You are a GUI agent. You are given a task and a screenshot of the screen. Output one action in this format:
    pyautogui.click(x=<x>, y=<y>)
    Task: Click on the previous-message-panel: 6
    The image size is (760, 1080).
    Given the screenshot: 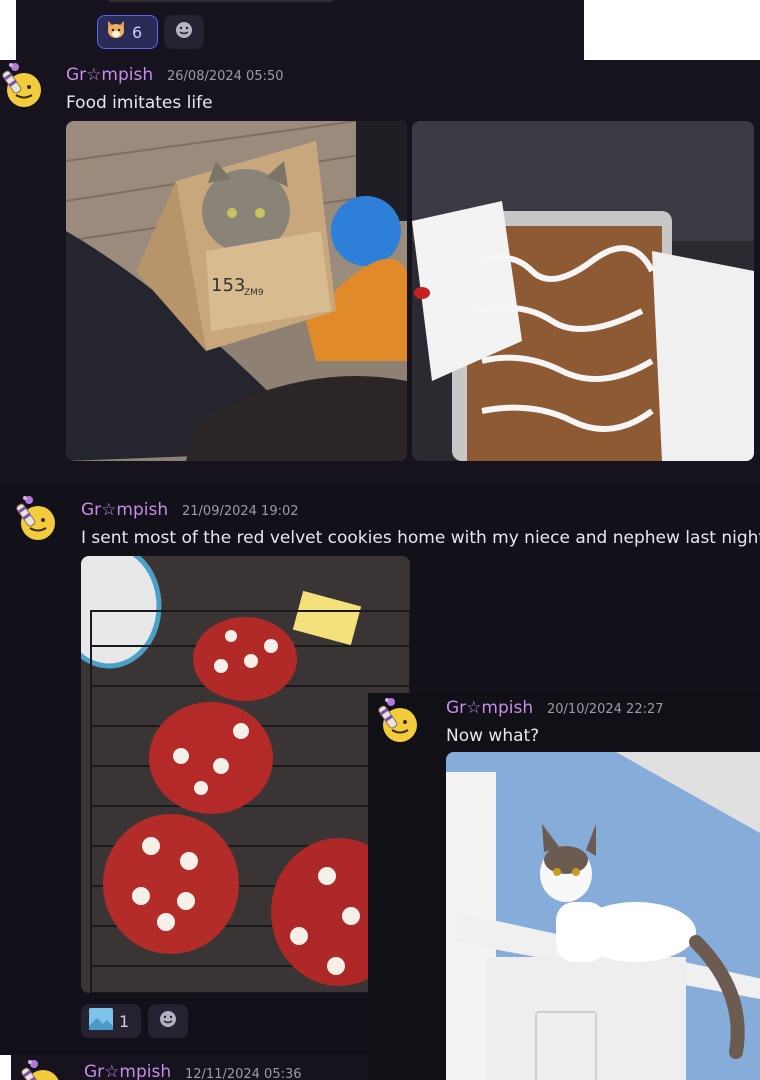 What is the action you would take?
    pyautogui.click(x=300, y=30)
    